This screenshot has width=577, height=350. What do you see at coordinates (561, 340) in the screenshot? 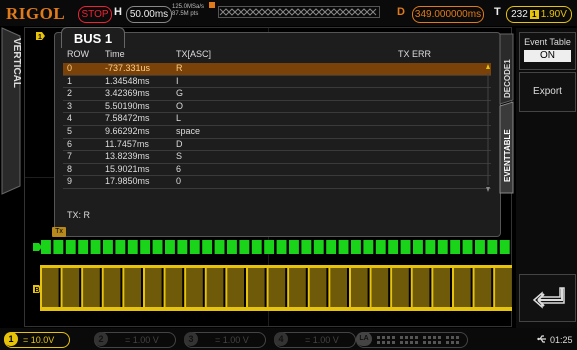
I see `clock: 01:25` at bounding box center [561, 340].